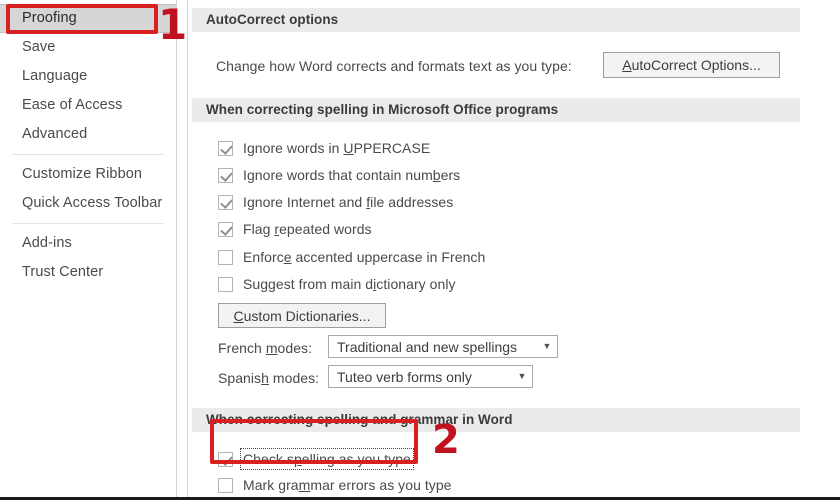  I want to click on checkbox-label: Check spelling as you type, so click(327, 459).